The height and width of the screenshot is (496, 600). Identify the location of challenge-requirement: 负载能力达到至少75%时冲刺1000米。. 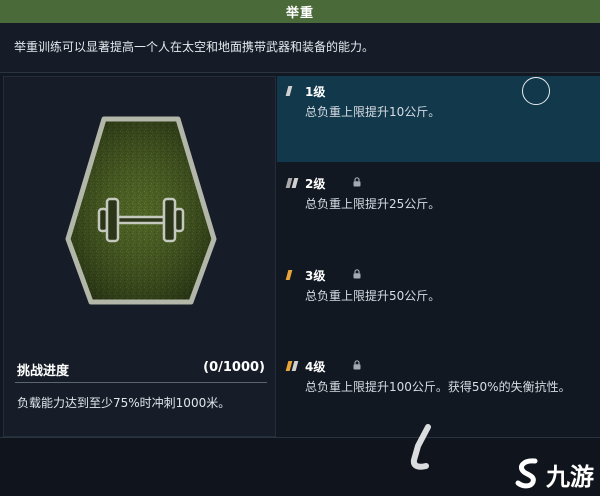
(124, 403).